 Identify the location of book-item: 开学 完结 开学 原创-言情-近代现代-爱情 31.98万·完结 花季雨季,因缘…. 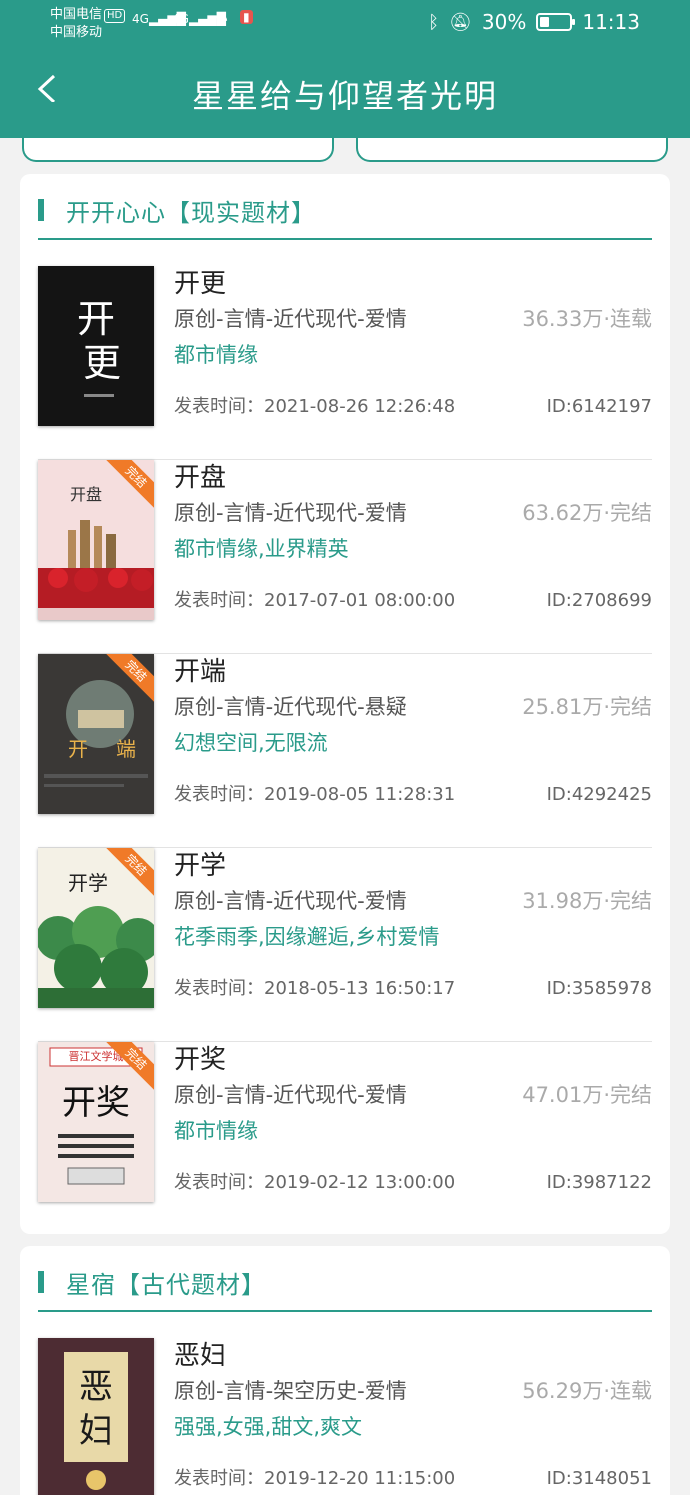
(345, 945).